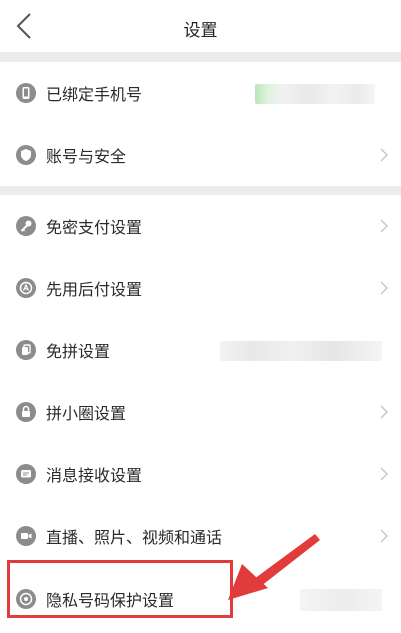 The height and width of the screenshot is (633, 401). Describe the element at coordinates (200, 155) in the screenshot. I see `settings-item-account-security: 账号与安全` at that location.